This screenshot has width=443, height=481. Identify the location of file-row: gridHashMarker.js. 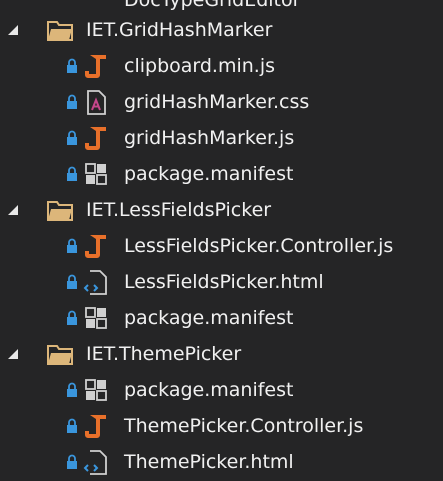
(221, 138).